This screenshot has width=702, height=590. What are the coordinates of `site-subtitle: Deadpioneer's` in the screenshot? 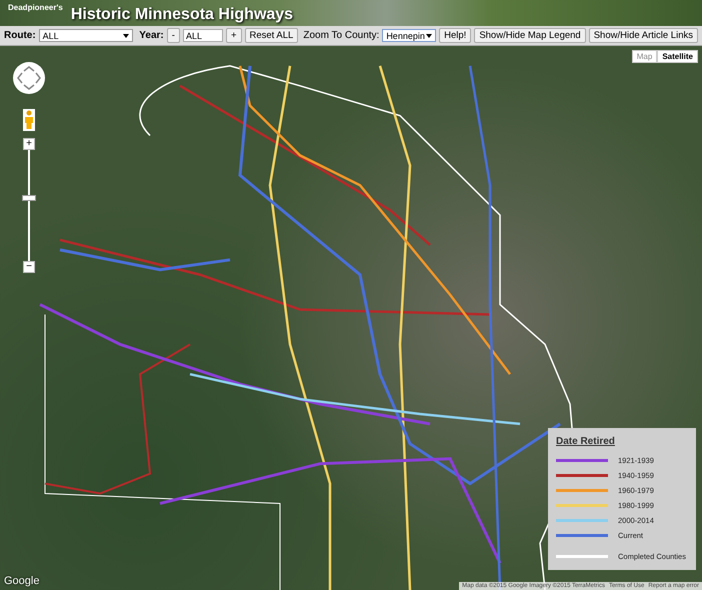 It's located at (35, 7).